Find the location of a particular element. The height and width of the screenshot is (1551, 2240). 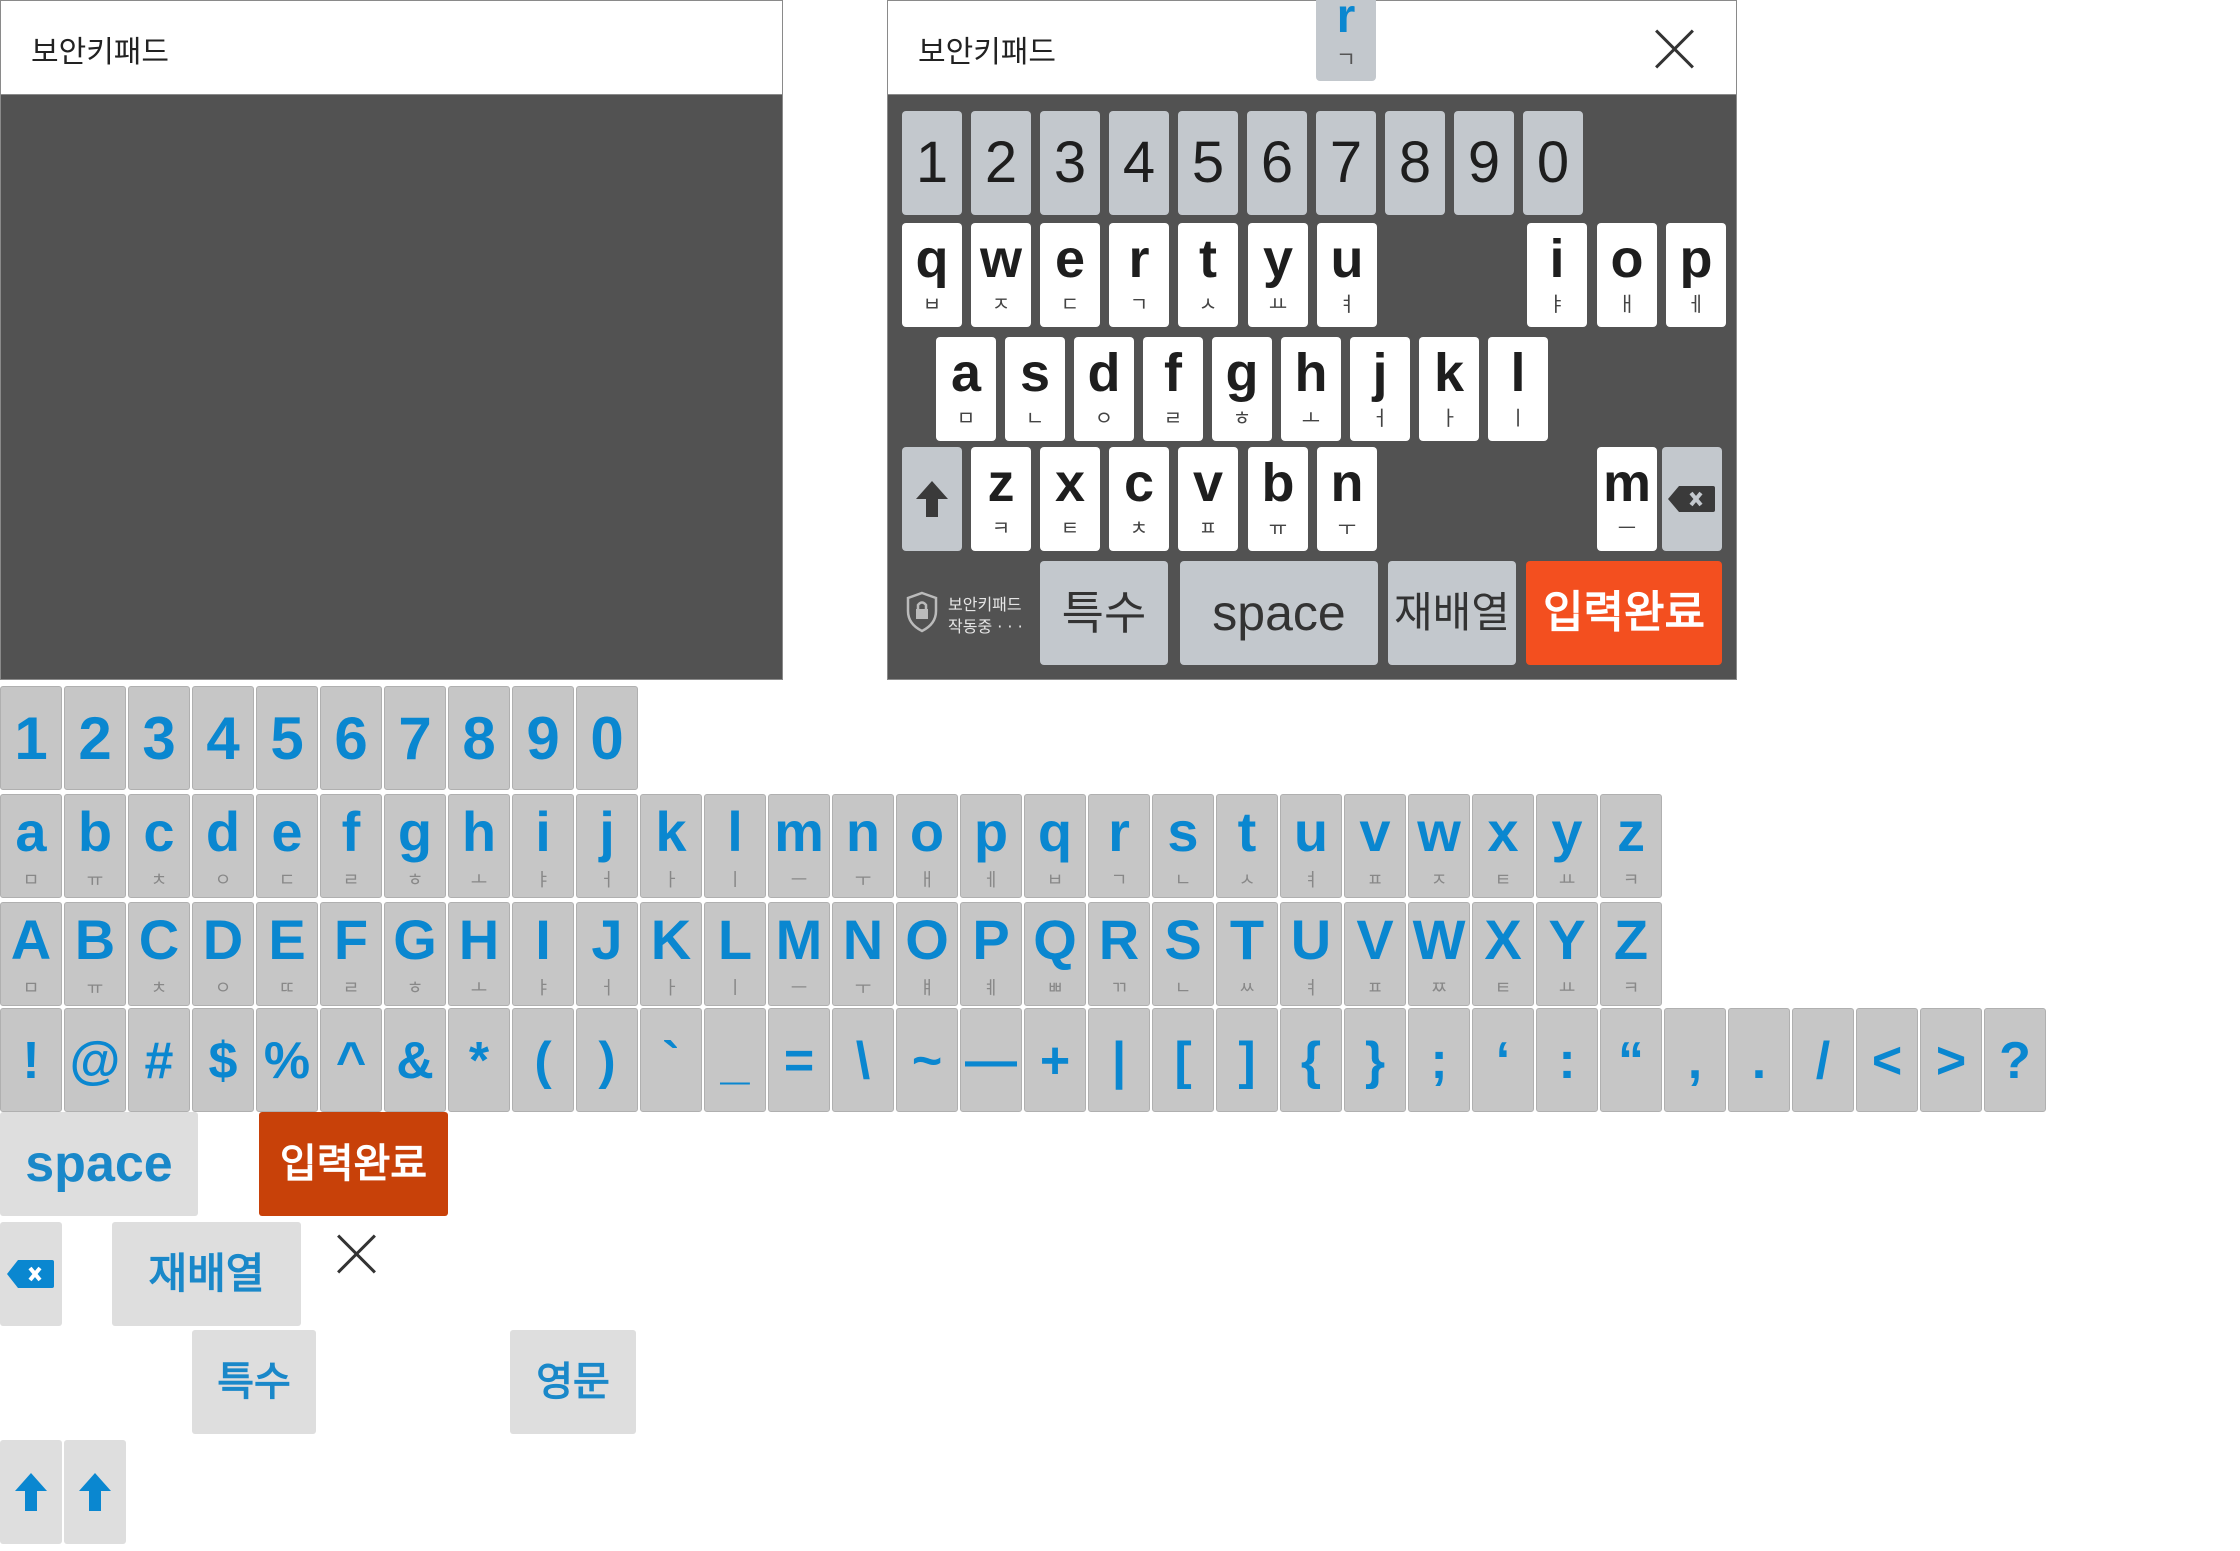

sprite-symbol-key: ) is located at coordinates (607, 1060).